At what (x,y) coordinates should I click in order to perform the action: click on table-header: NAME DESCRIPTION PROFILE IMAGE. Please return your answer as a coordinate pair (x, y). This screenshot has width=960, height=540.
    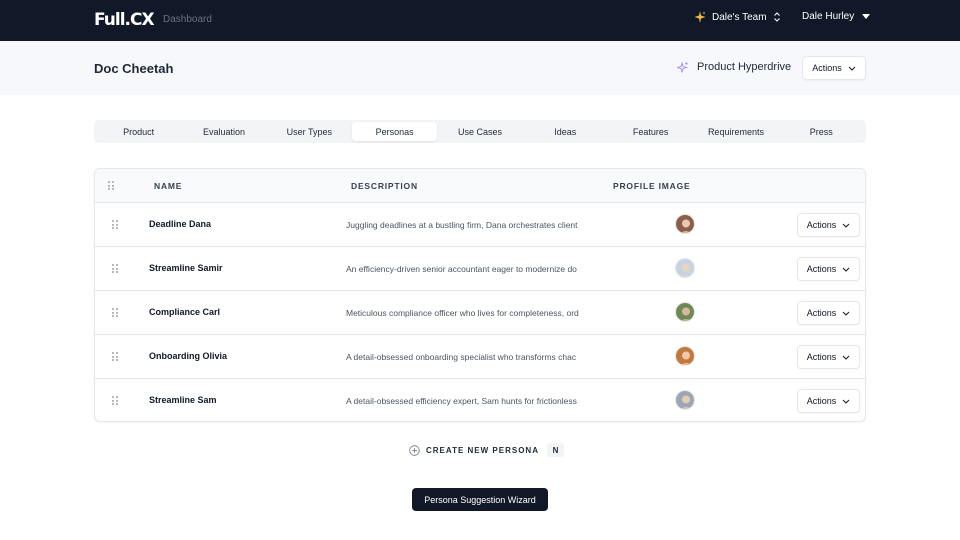
    Looking at the image, I should click on (480, 186).